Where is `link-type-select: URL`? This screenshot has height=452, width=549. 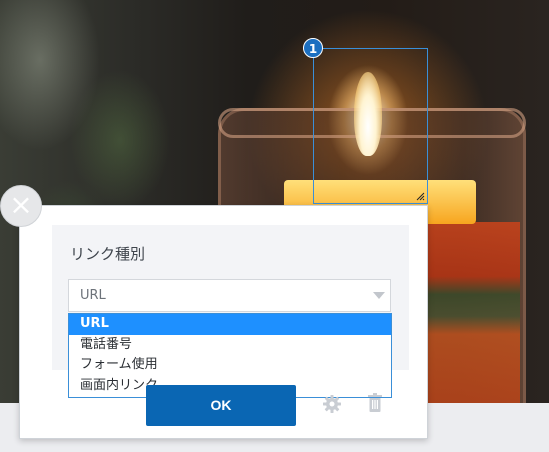 link-type-select: URL is located at coordinates (229, 295).